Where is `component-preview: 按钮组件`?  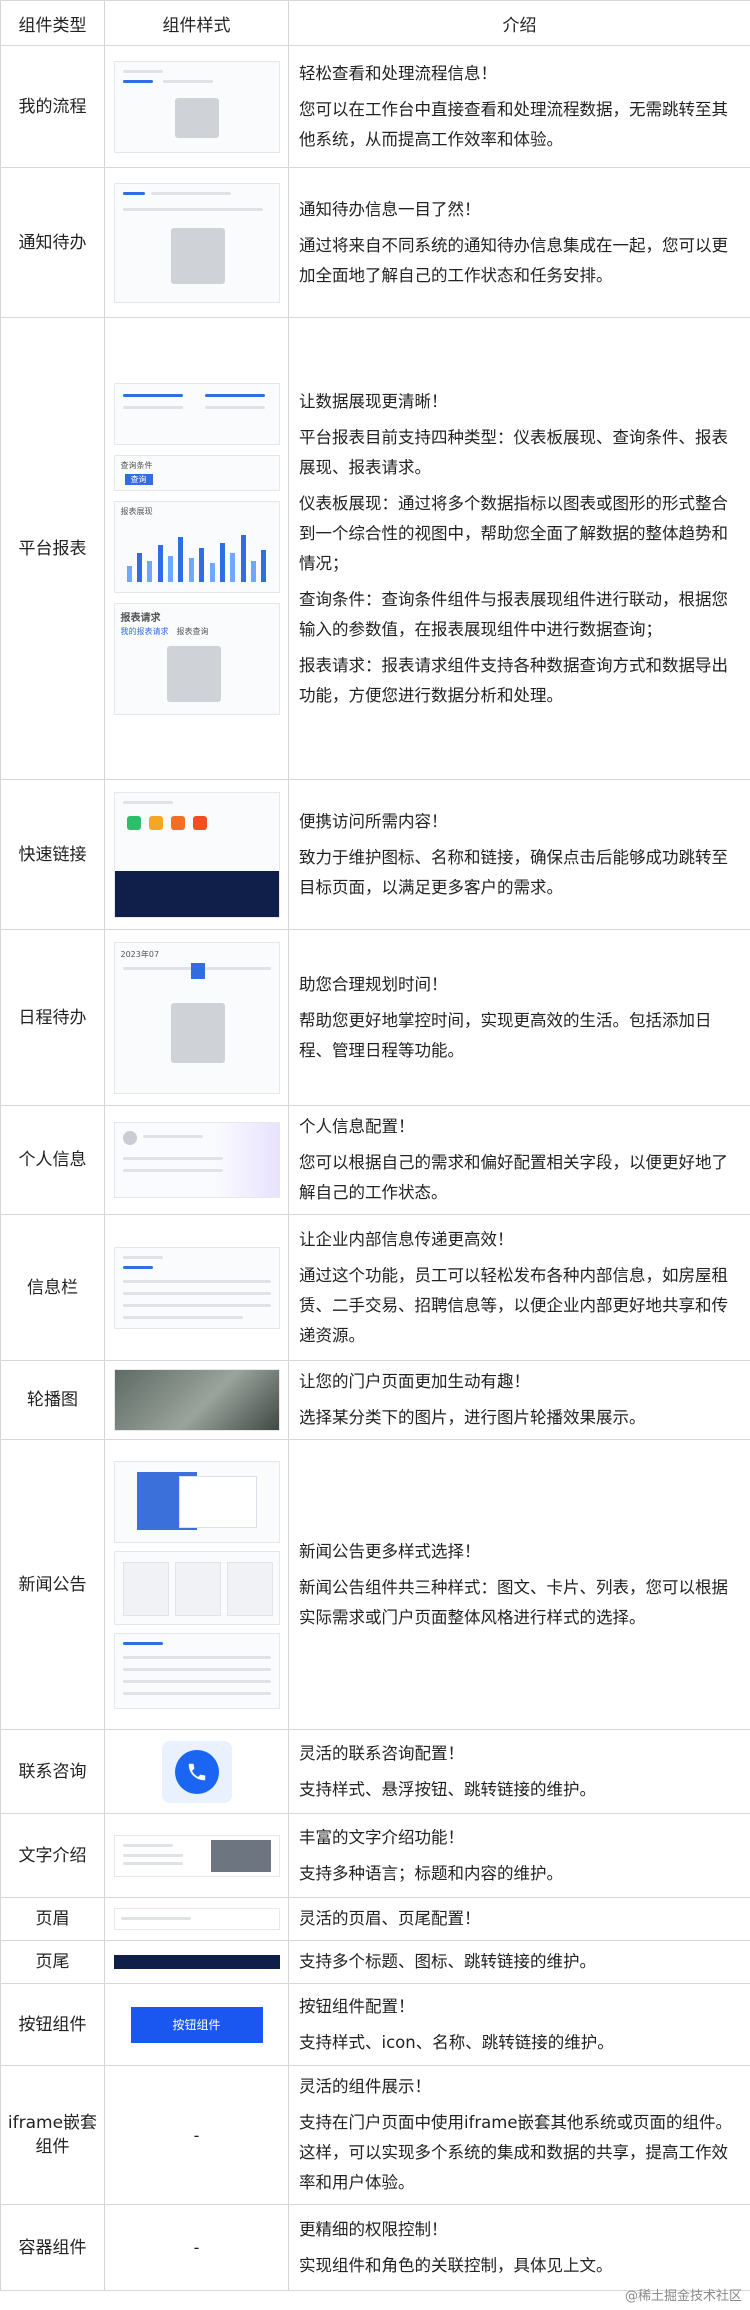
component-preview: 按钮组件 is located at coordinates (196, 2024).